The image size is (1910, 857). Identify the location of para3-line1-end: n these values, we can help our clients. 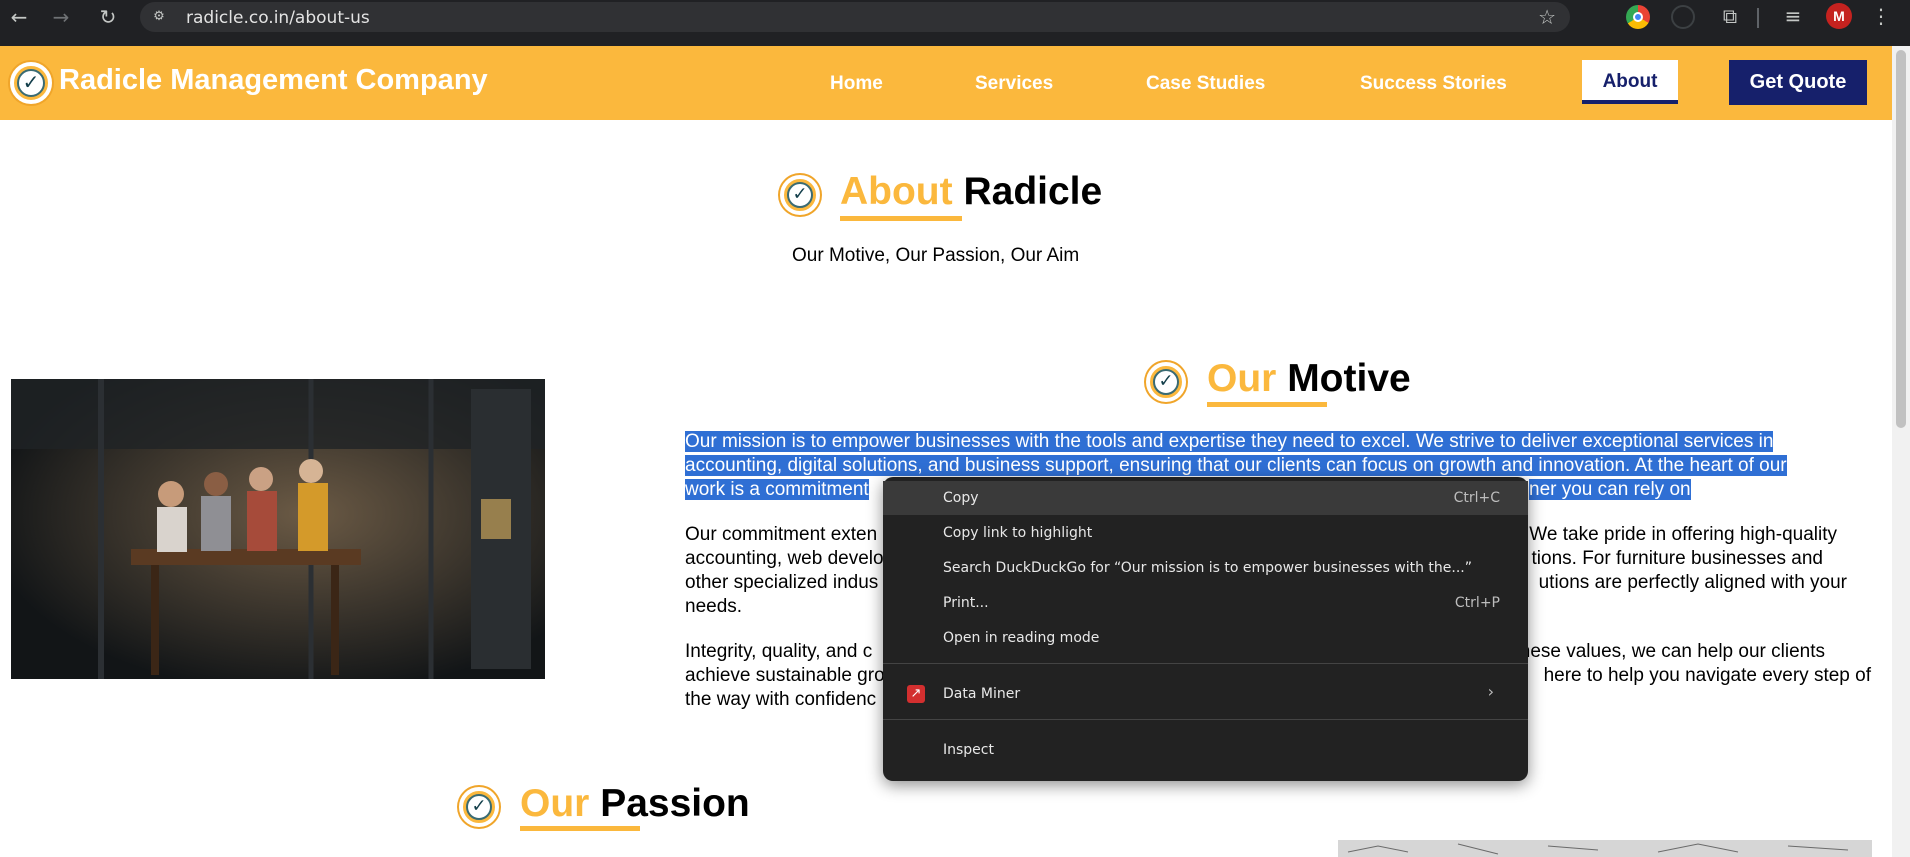
(1661, 651).